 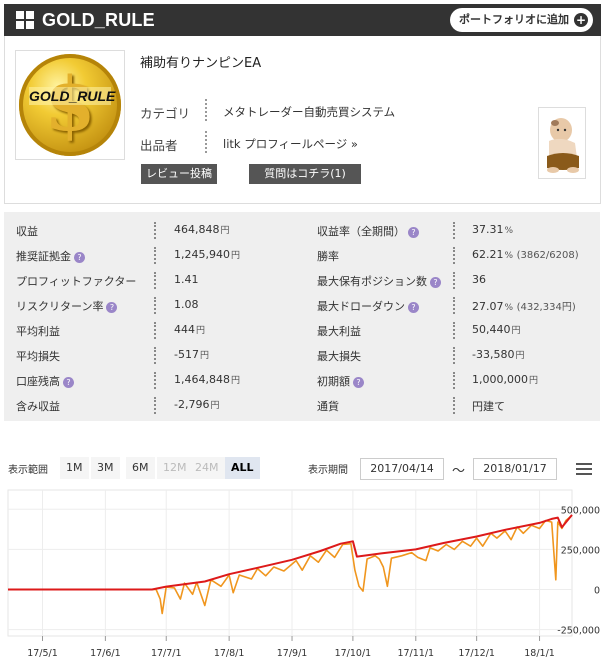 I want to click on stat-value-text: 444, so click(x=184, y=329).